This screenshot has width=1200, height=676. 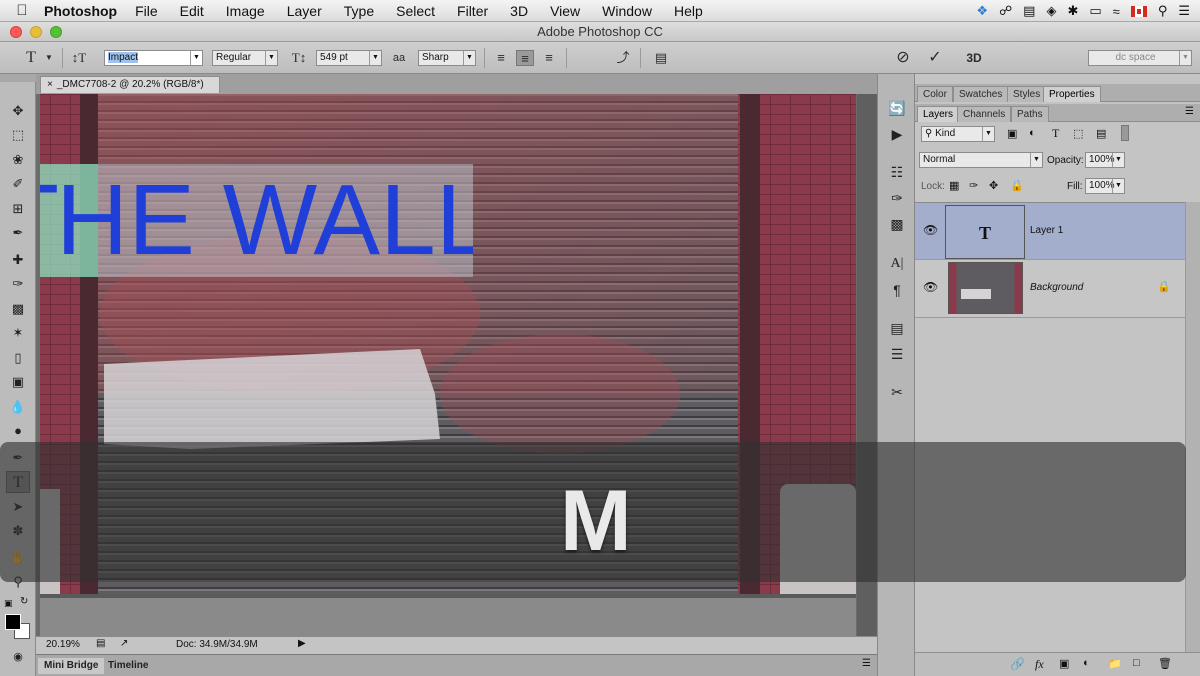 What do you see at coordinates (349, 58) in the screenshot?
I see `font-size-select: 549 pt ▼` at bounding box center [349, 58].